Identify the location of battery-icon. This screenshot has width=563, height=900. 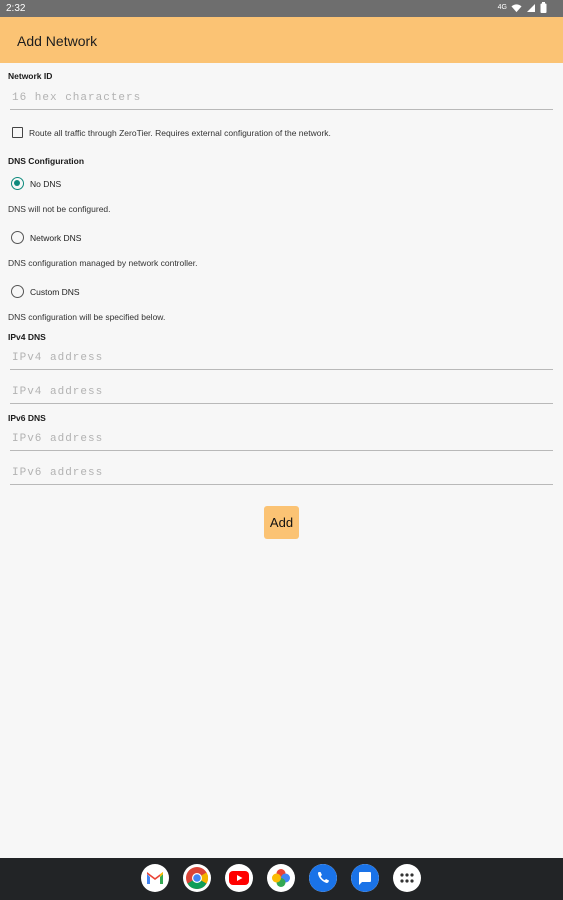
(543, 7).